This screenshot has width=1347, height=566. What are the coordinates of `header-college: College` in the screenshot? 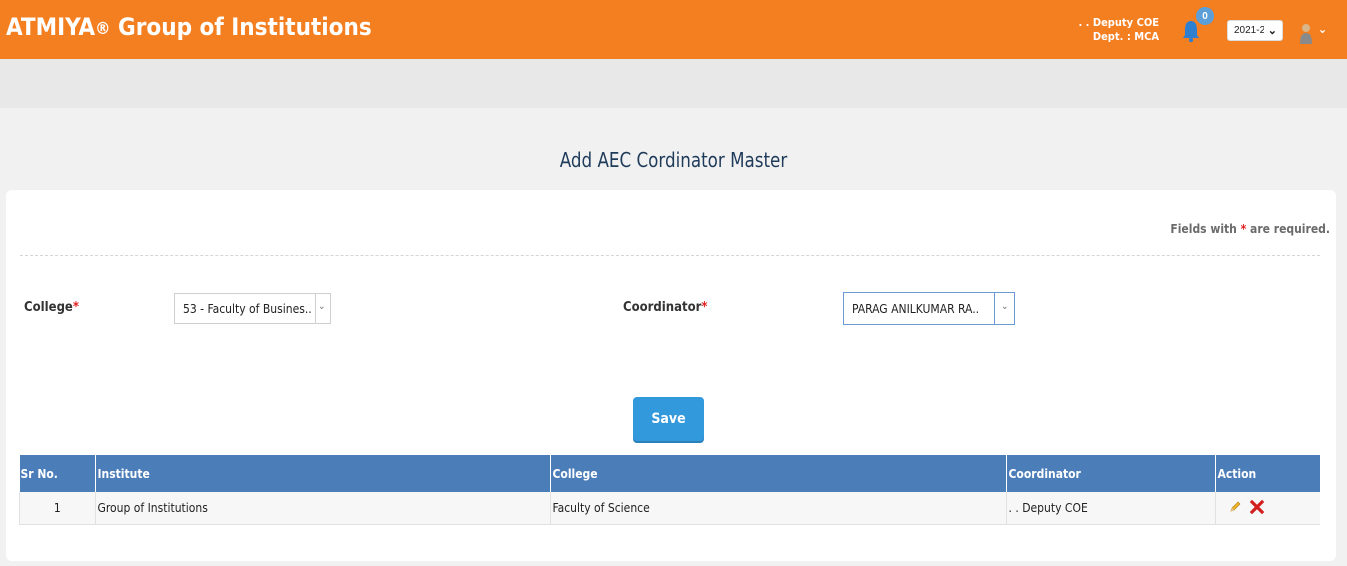 It's located at (777, 473).